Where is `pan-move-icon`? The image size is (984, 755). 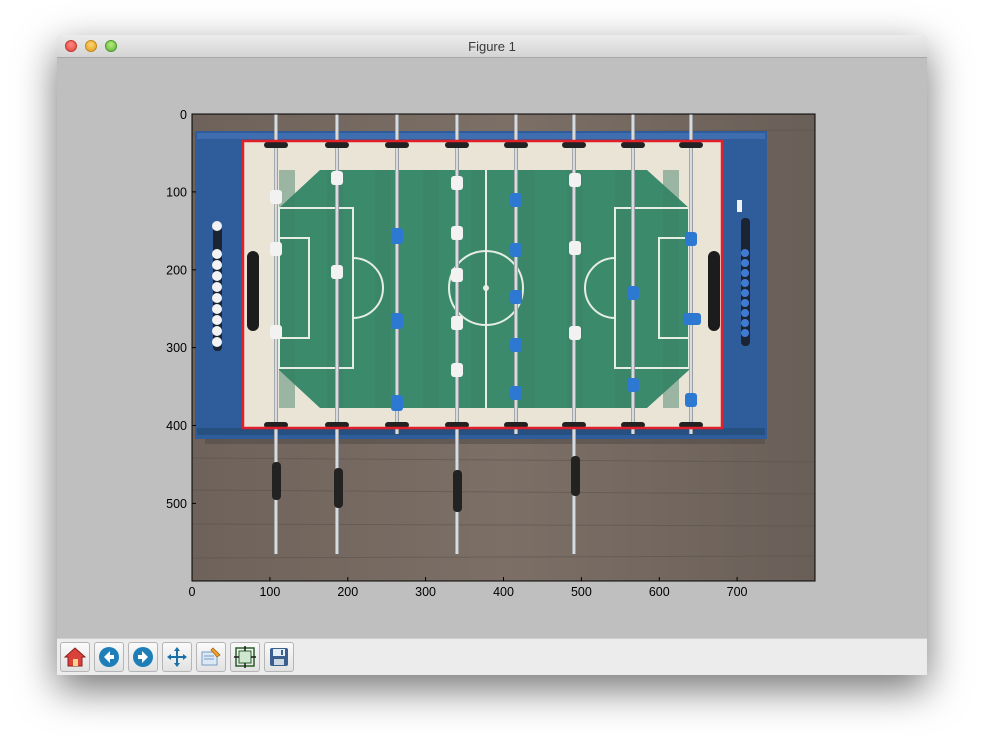 pan-move-icon is located at coordinates (177, 657).